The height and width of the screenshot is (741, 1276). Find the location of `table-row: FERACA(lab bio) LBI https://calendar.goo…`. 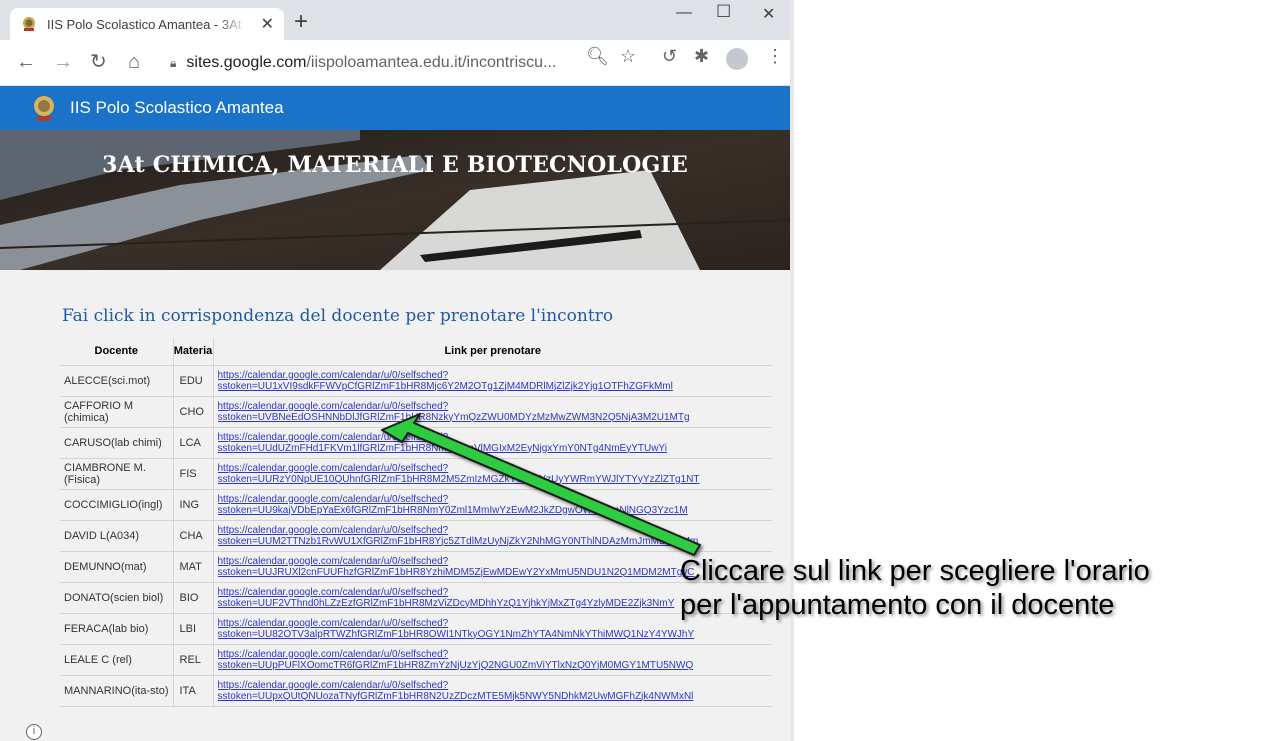

table-row: FERACA(lab bio) LBI https://calendar.goo… is located at coordinates (416, 628).